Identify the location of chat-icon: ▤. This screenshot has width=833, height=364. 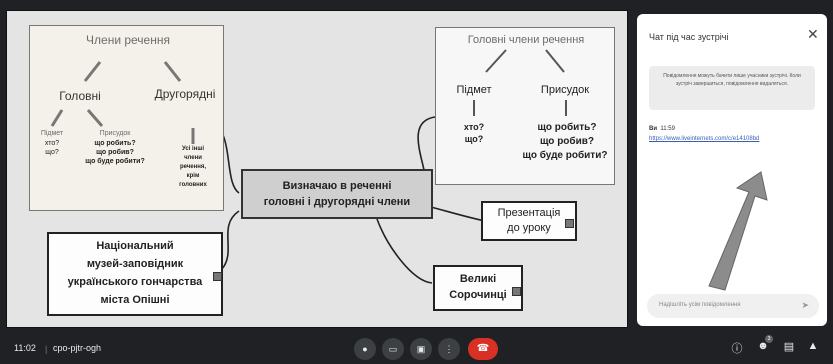
(789, 346).